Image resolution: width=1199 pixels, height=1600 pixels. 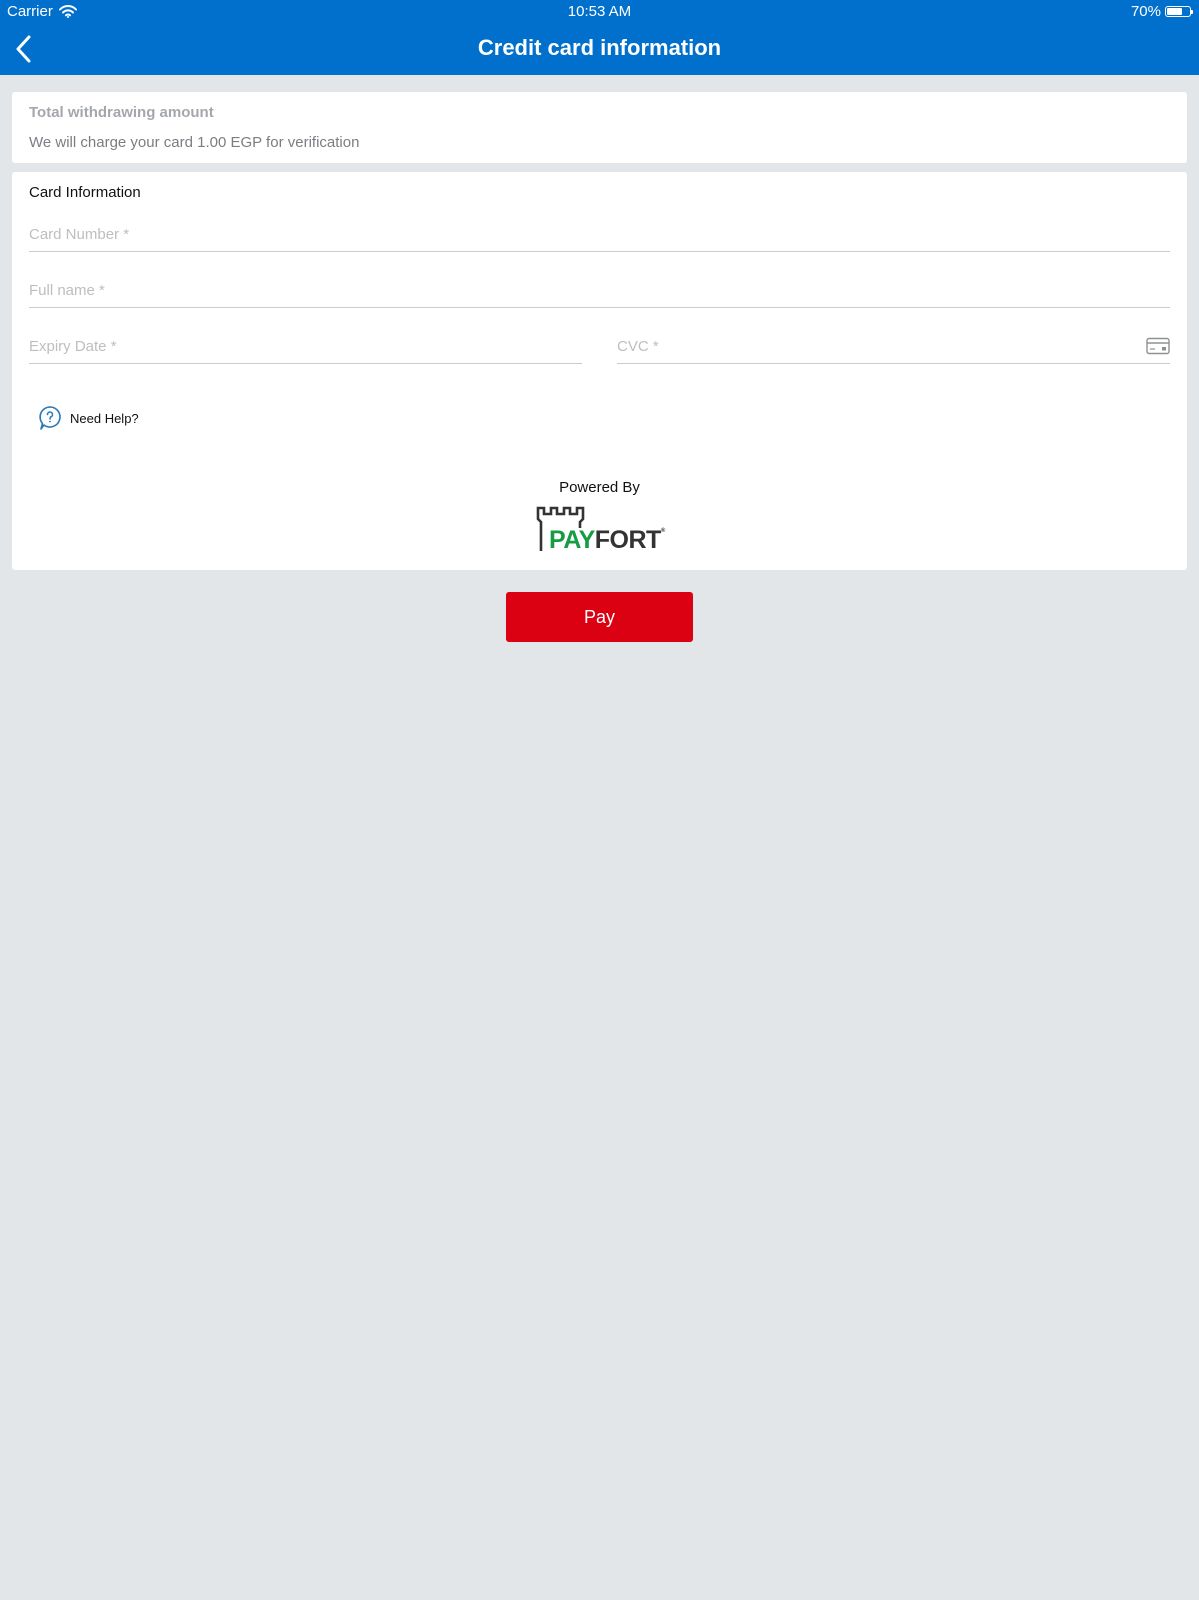 What do you see at coordinates (1161, 11) in the screenshot?
I see `status-battery: 70%` at bounding box center [1161, 11].